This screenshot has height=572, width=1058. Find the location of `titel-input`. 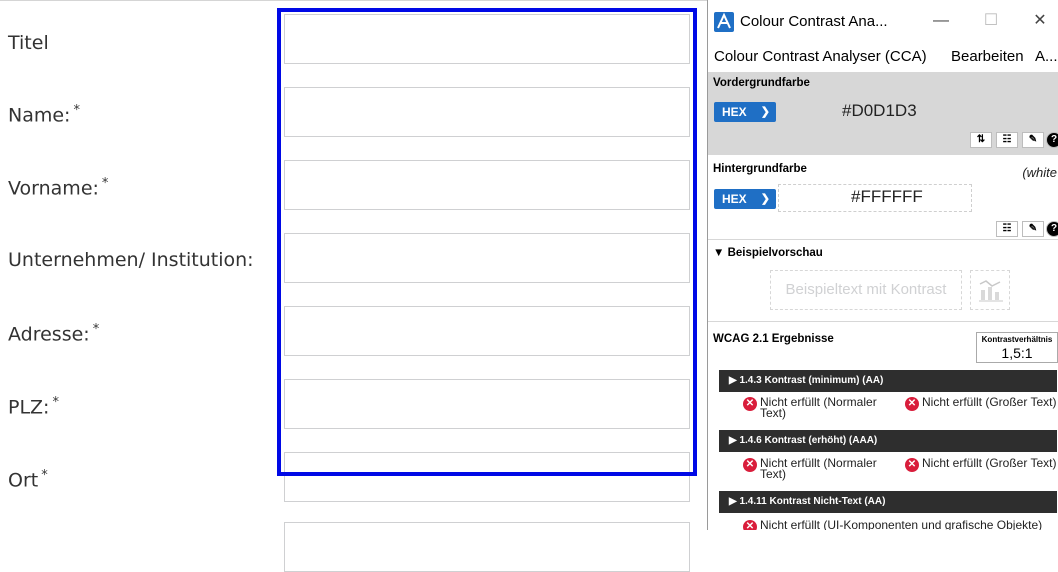

titel-input is located at coordinates (487, 39).